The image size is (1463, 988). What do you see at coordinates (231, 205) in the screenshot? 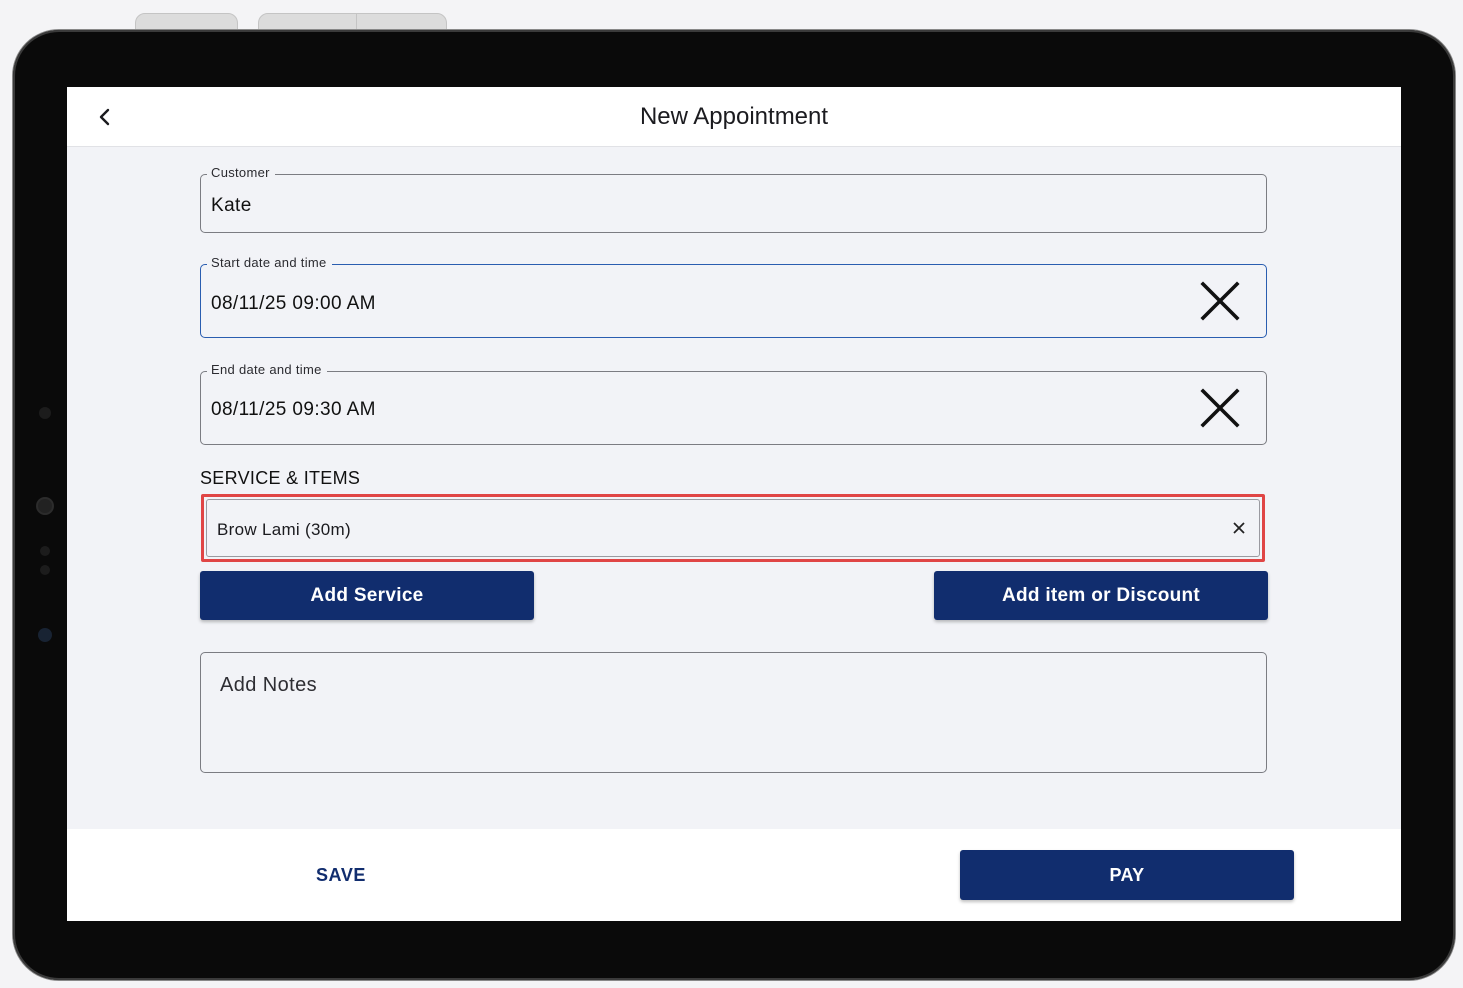
I see `customer-field-value: Kate` at bounding box center [231, 205].